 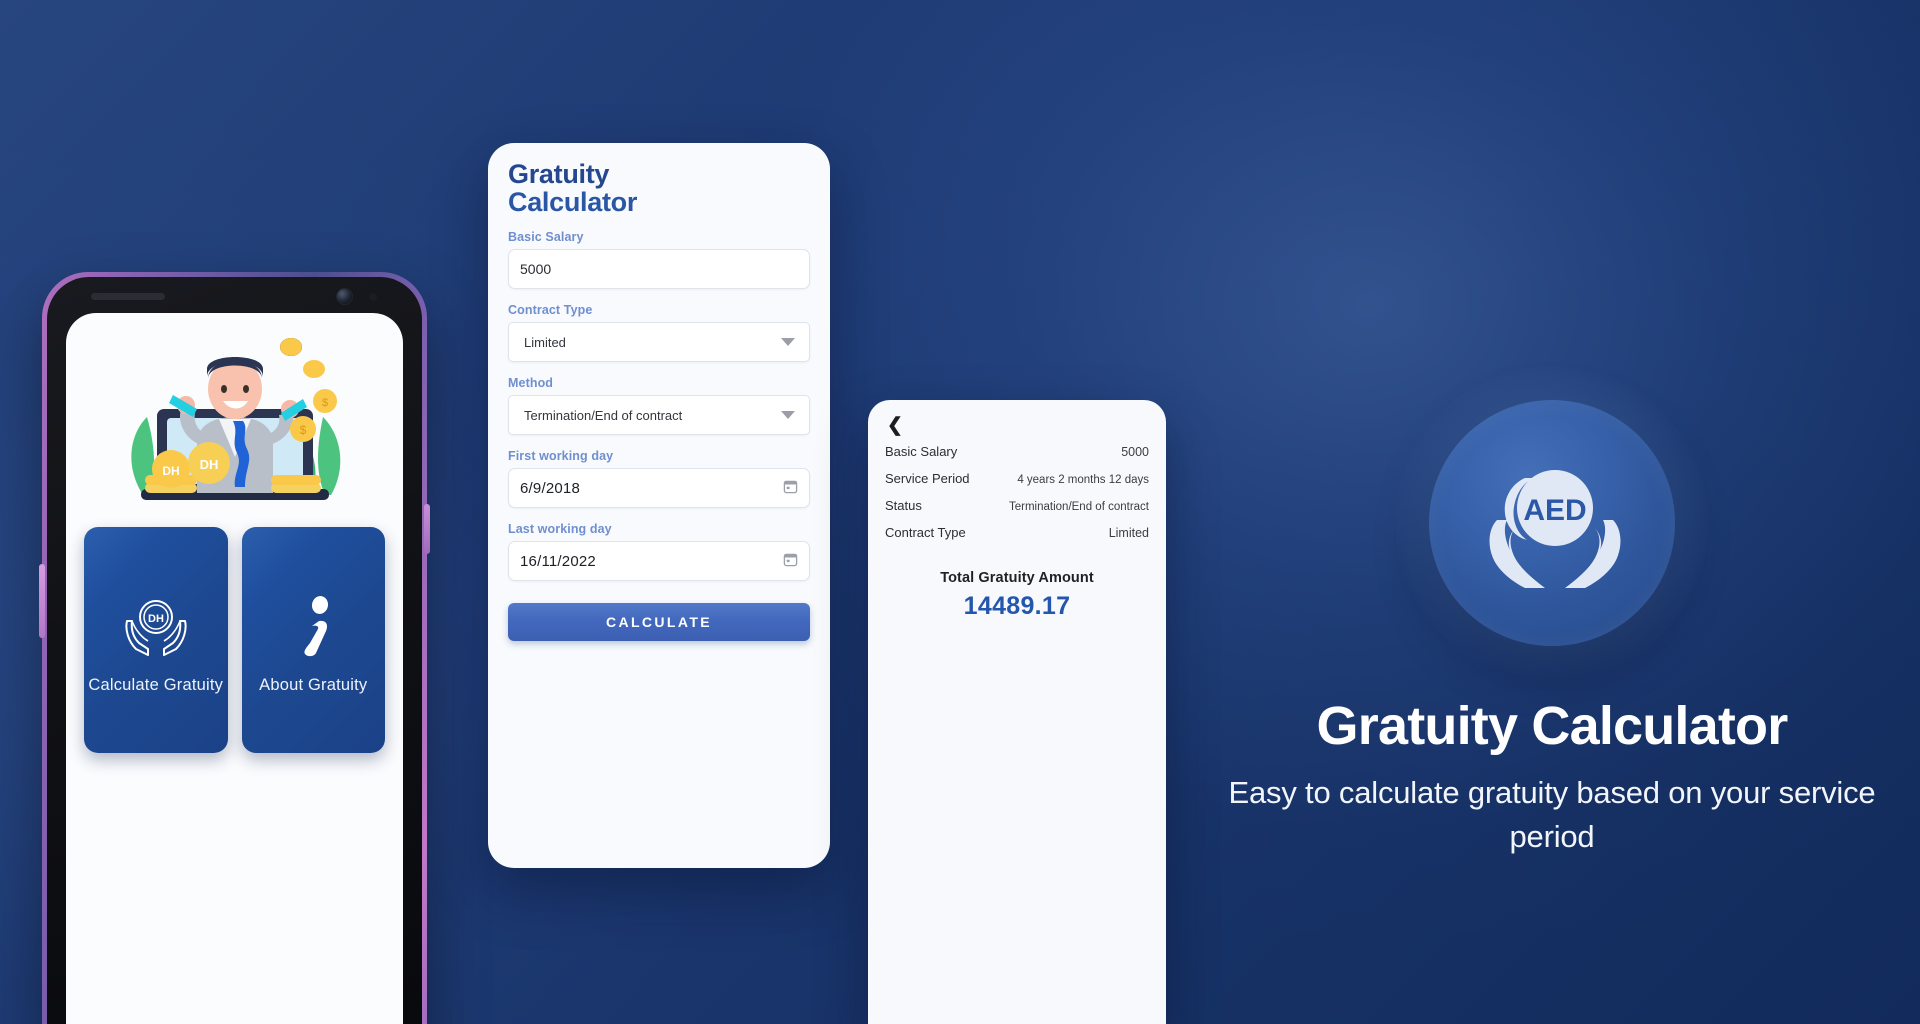 I want to click on card-calculate-gratuity: DH Calculate Gratuity, so click(x=156, y=640).